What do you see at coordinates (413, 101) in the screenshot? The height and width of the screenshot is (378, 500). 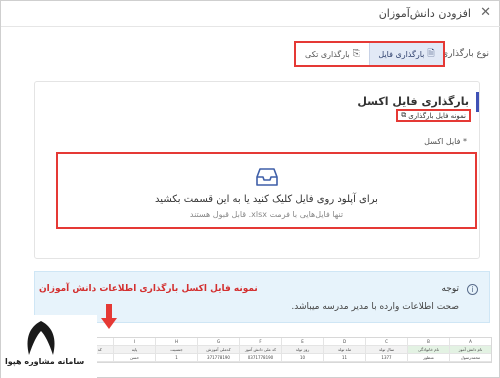 I see `card-title: بارگذاری فایل اکسل` at bounding box center [413, 101].